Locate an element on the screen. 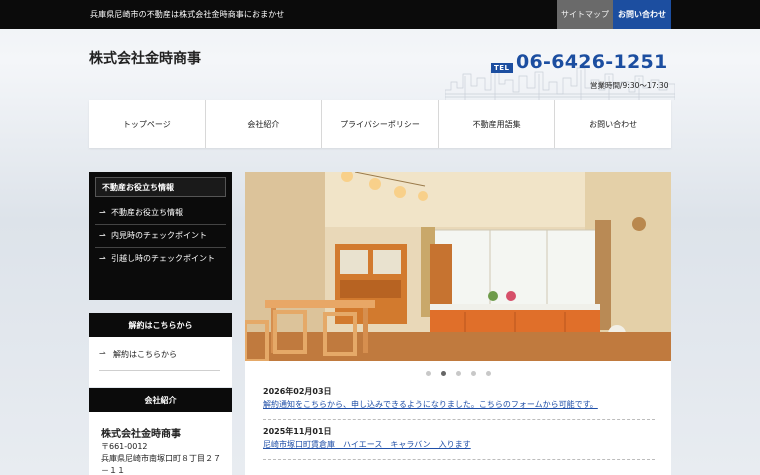 Image resolution: width=760 pixels, height=475 pixels. slider-dots is located at coordinates (458, 373).